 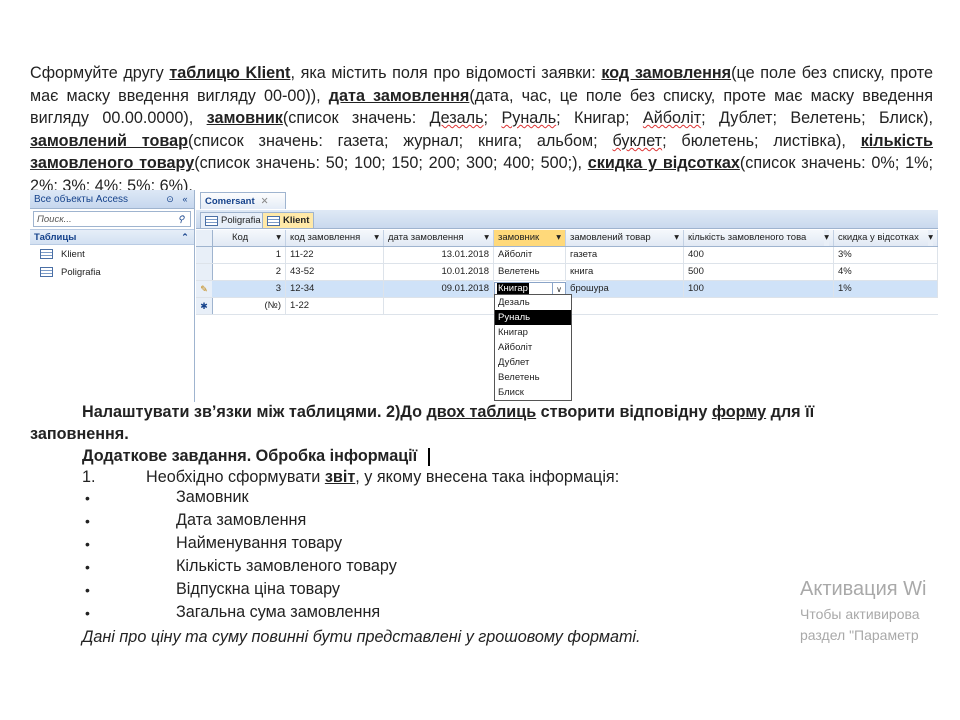 What do you see at coordinates (185, 237) in the screenshot?
I see `chevron-up-icon: ⌃` at bounding box center [185, 237].